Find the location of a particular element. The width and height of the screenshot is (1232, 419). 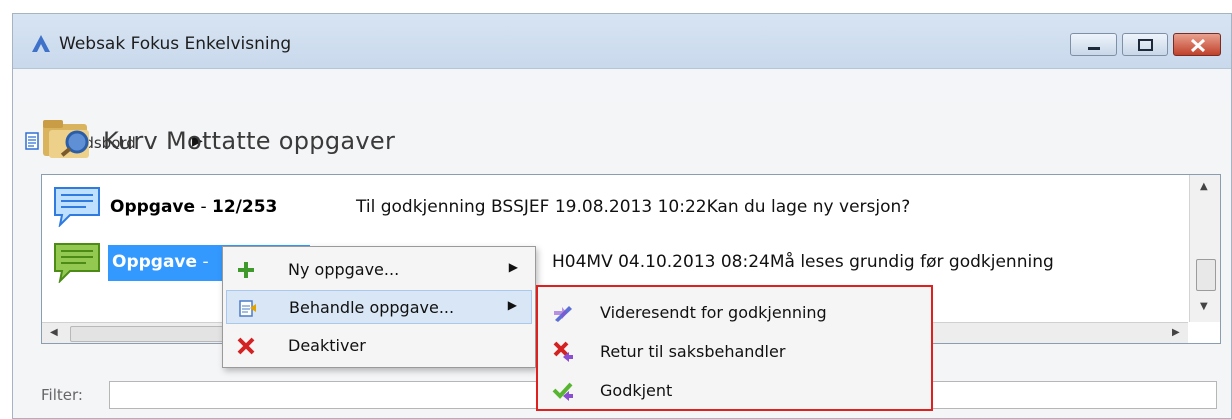

menu-item-label: Videresendt for godkjenning is located at coordinates (713, 312).